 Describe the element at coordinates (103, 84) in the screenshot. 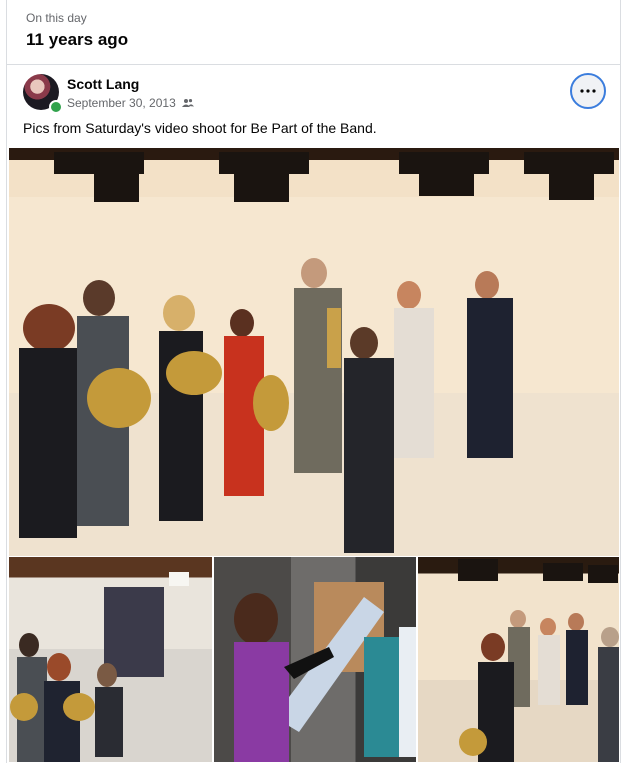

I see `post-author: Scott Lang` at that location.